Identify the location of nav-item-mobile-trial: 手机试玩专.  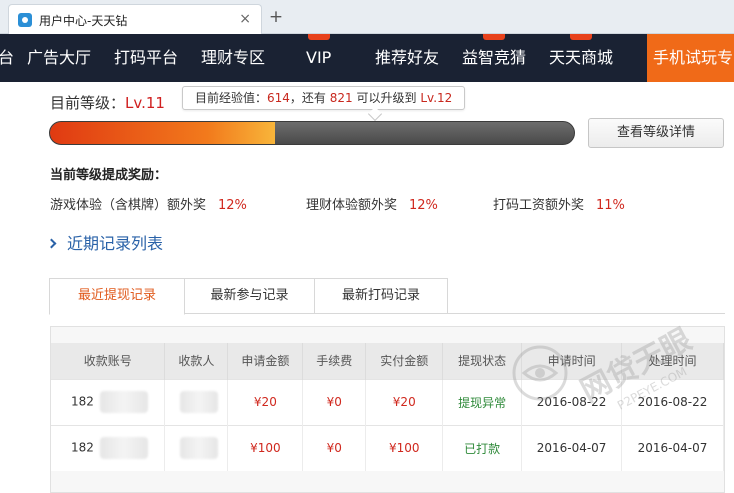
(690, 58).